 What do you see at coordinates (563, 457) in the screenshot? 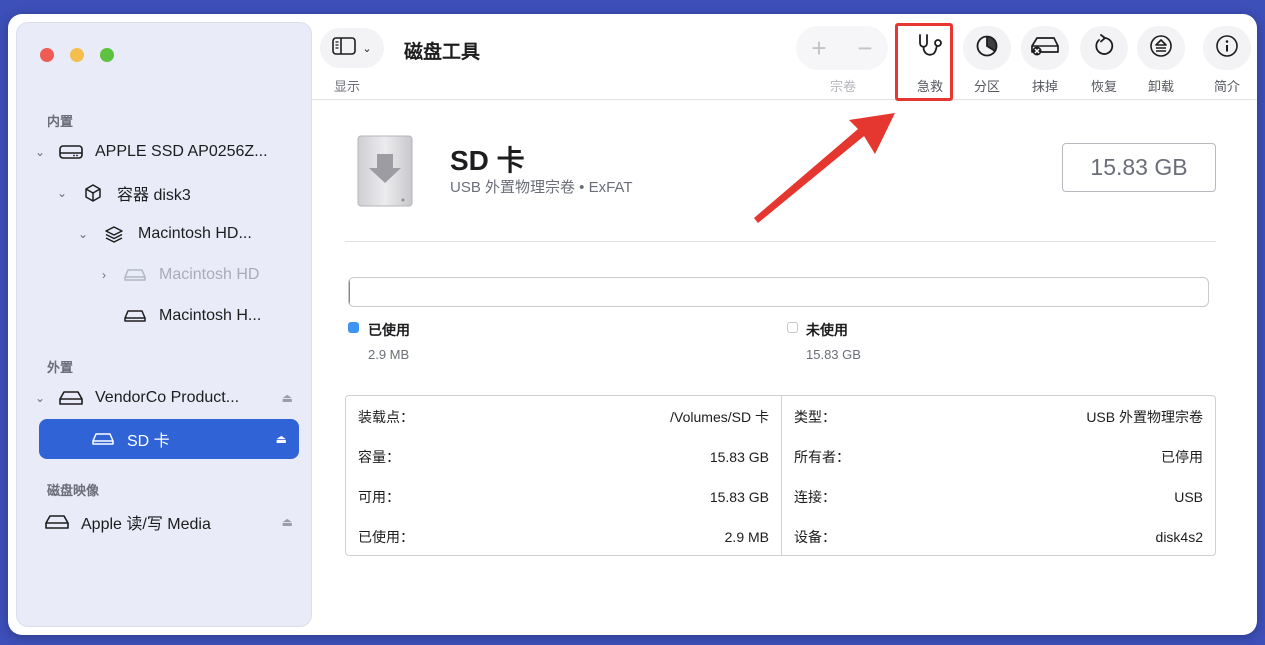
I see `table-row: 容量： 15.83 GB` at bounding box center [563, 457].